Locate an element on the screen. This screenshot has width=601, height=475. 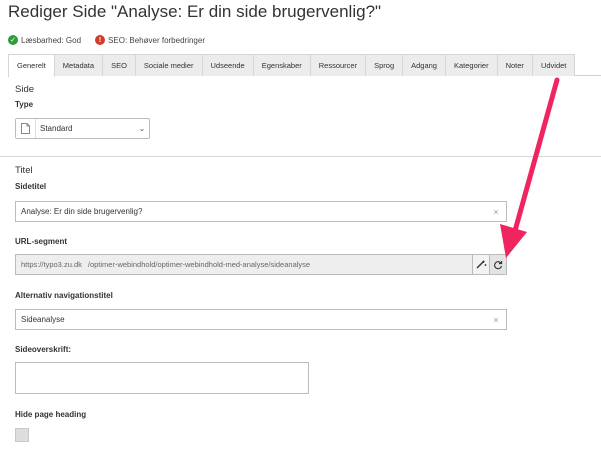
tab-generelt: Generelt is located at coordinates (31, 65).